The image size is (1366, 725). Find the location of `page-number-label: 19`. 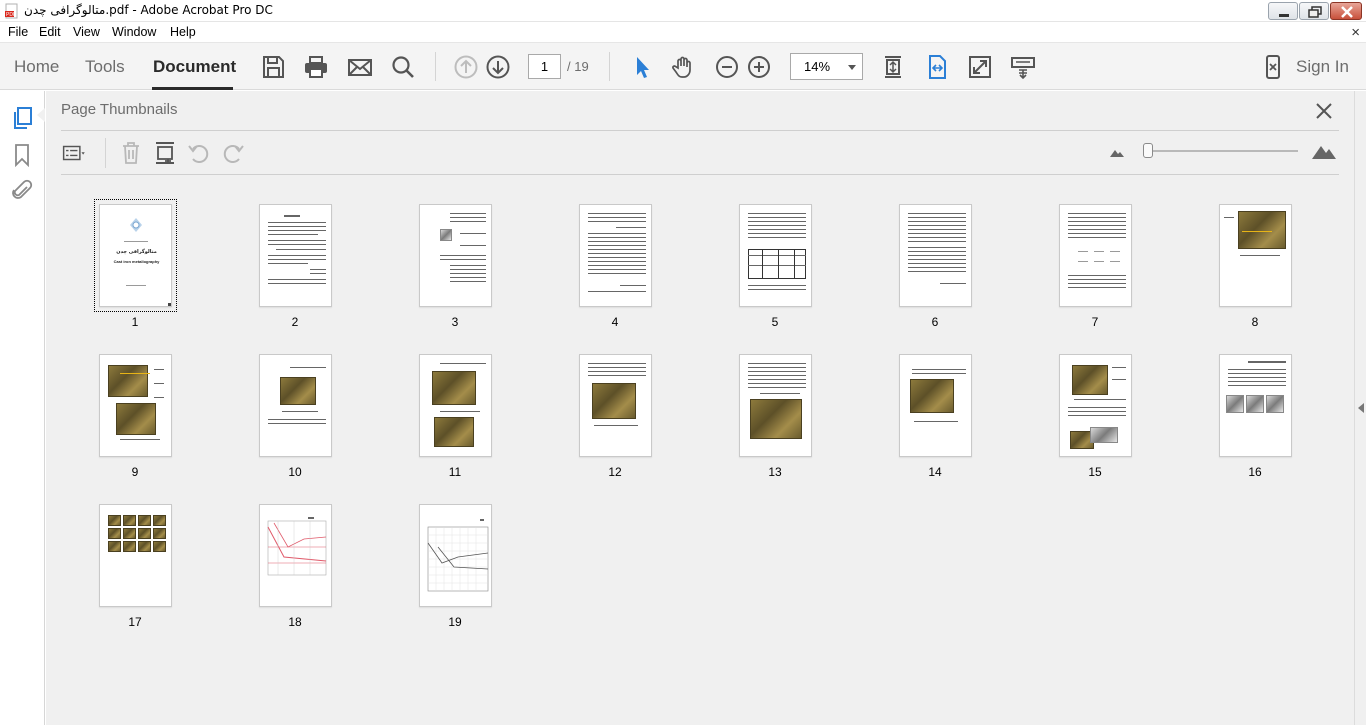

page-number-label: 19 is located at coordinates (455, 622).